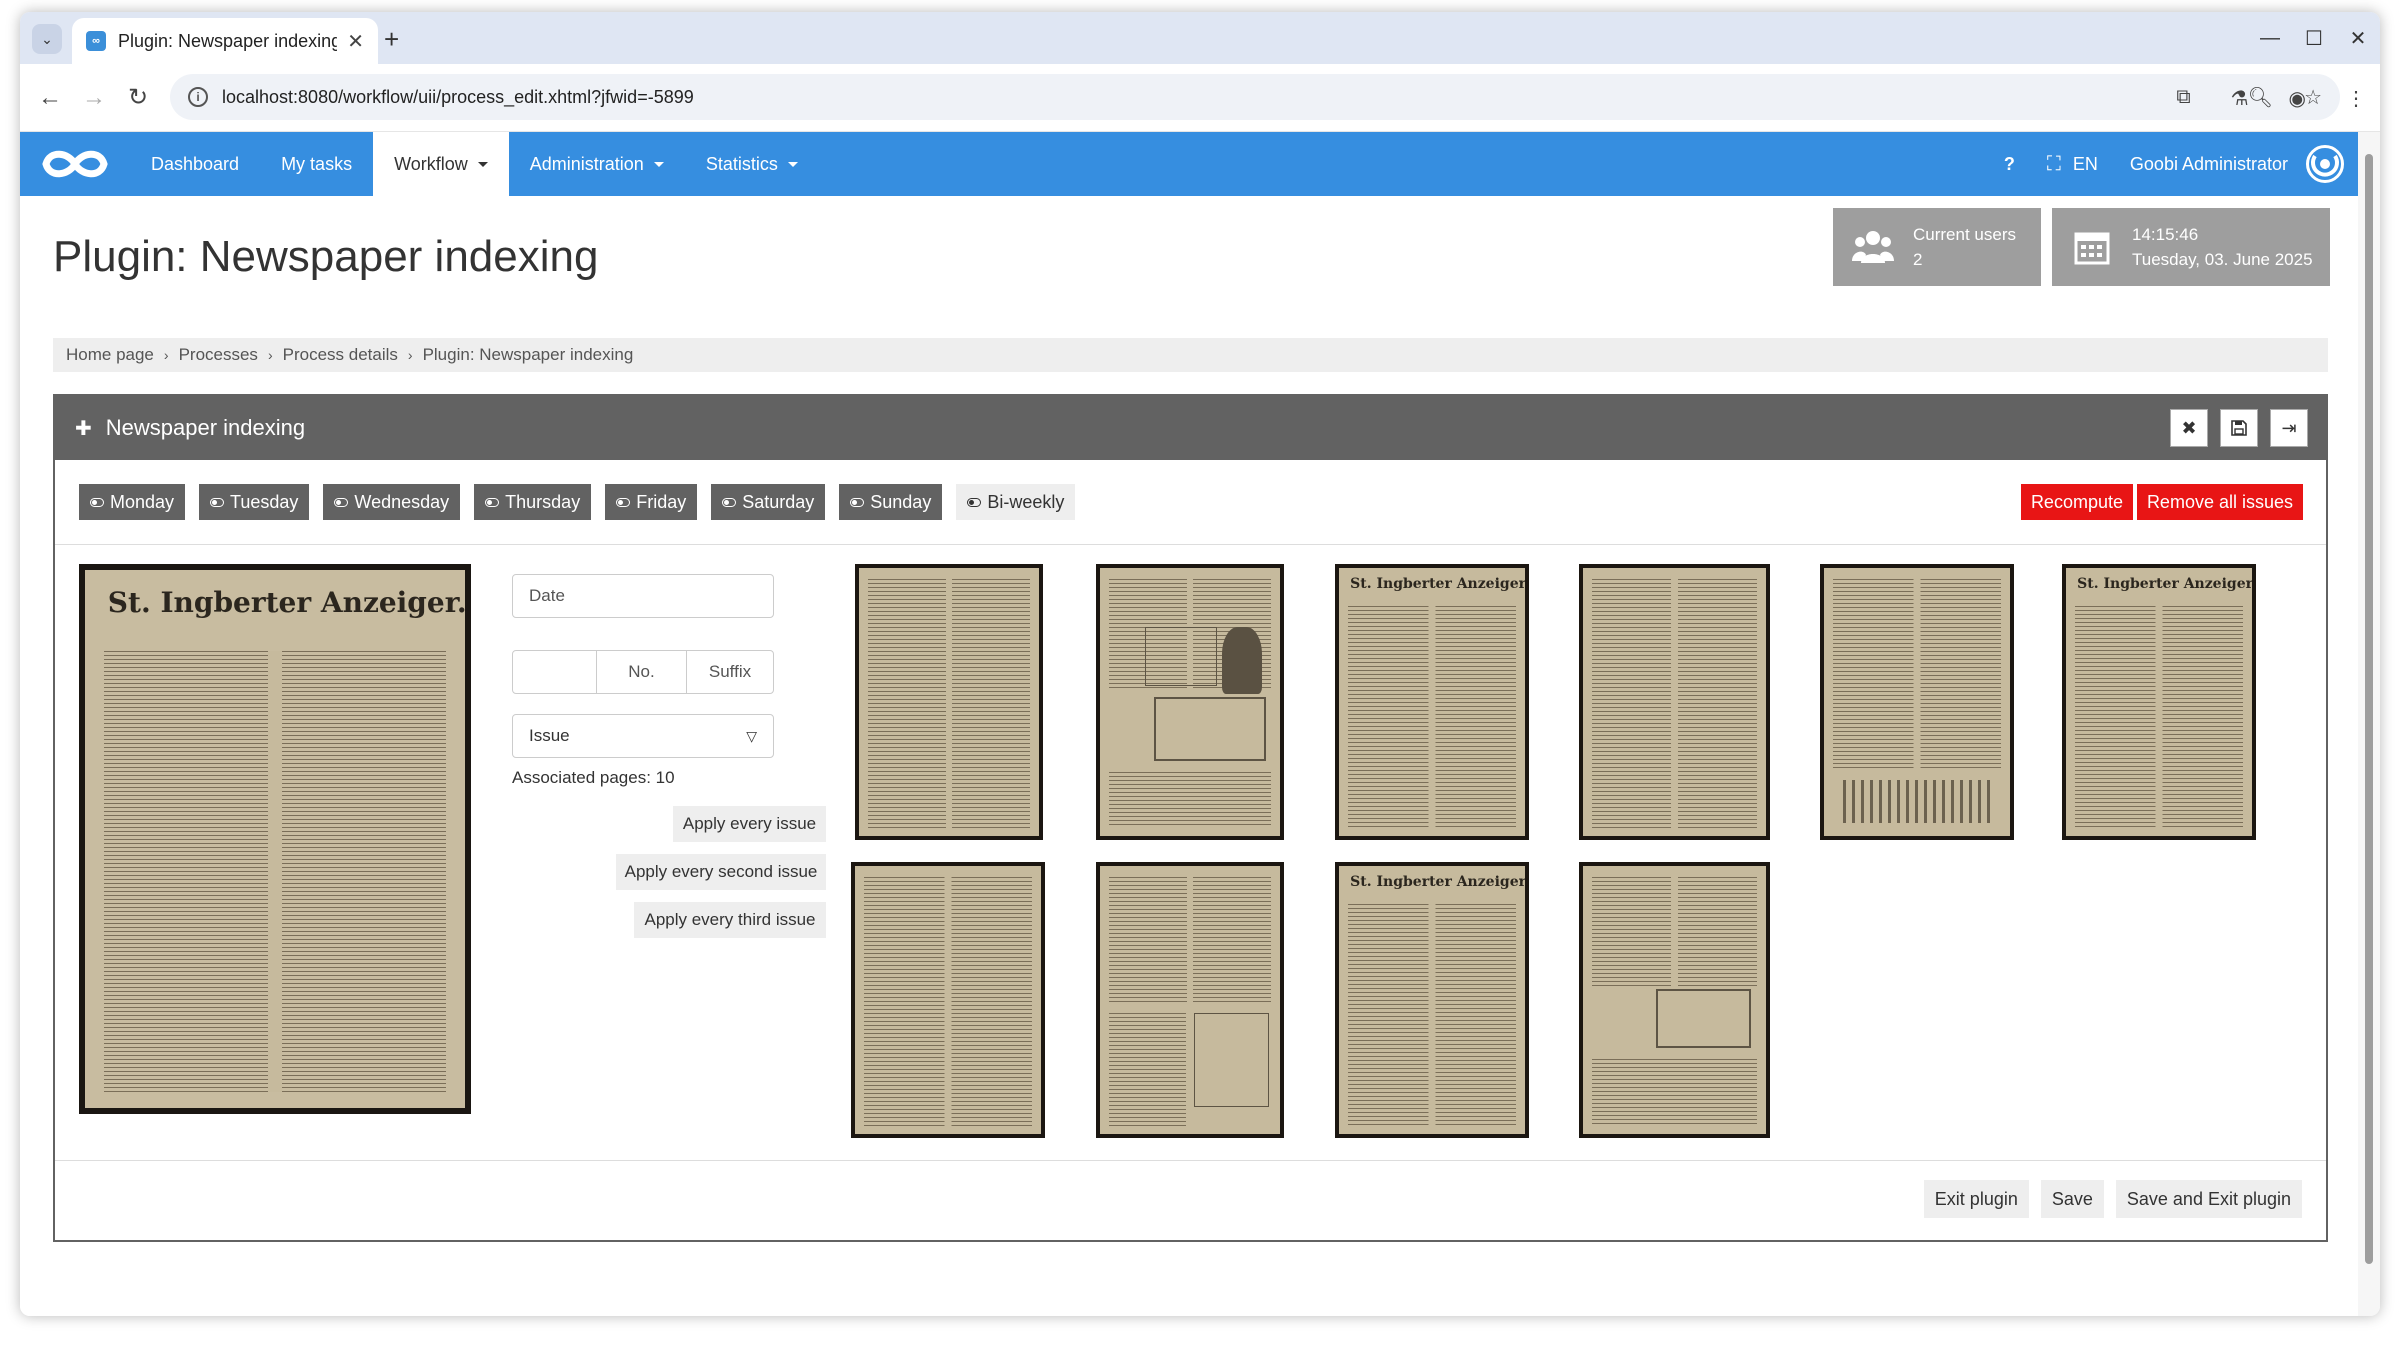 This screenshot has width=2400, height=1354. What do you see at coordinates (730, 672) in the screenshot?
I see `suffix-field: Suffix` at bounding box center [730, 672].